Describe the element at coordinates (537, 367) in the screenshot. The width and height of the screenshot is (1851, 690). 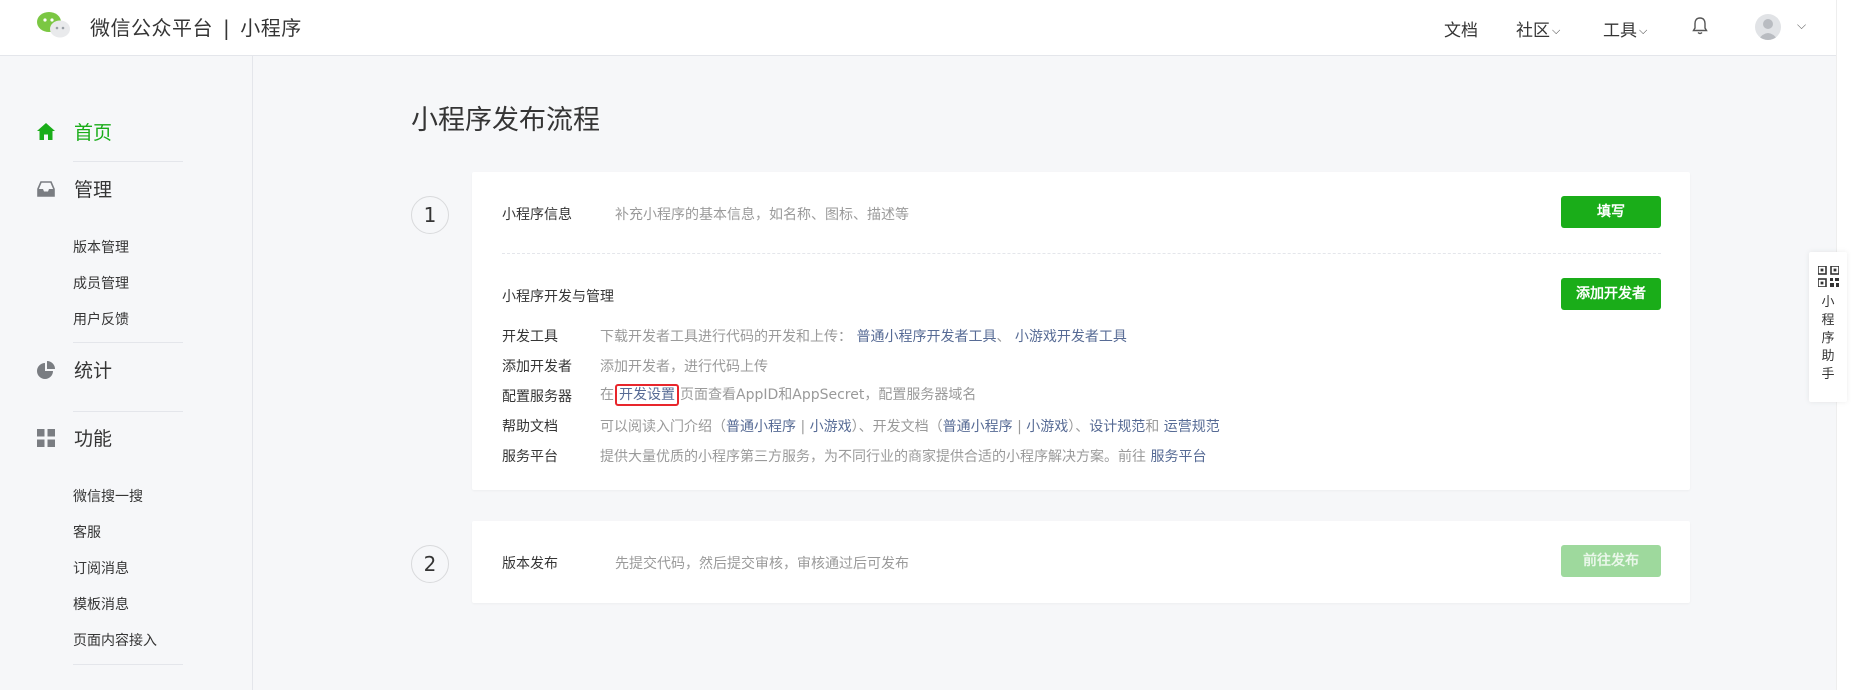
I see `add-dev-label: 添加开发者` at that location.